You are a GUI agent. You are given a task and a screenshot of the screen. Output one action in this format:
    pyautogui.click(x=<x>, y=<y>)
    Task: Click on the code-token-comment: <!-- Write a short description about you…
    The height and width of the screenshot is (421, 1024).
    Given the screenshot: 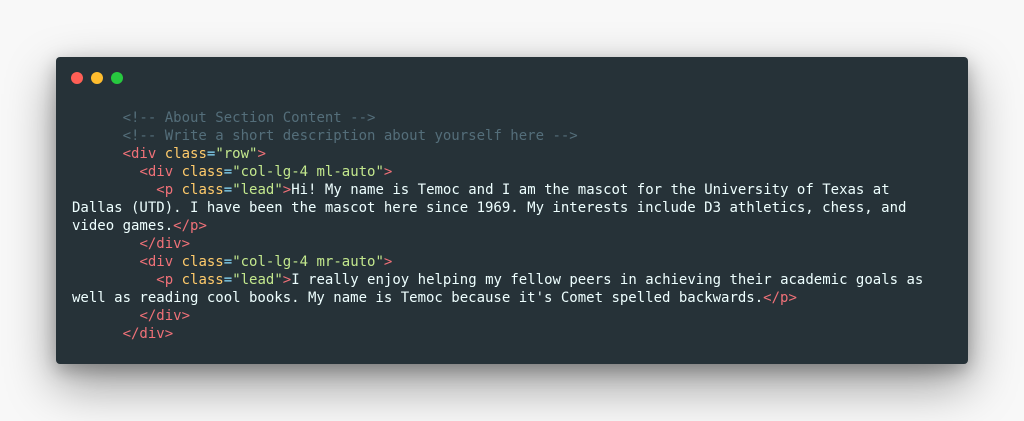 What is the action you would take?
    pyautogui.click(x=325, y=136)
    